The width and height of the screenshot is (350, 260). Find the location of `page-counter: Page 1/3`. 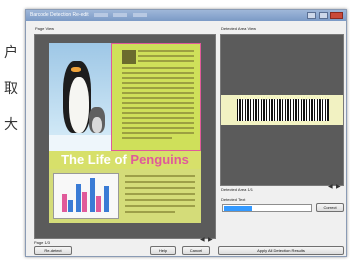

page-counter: Page 1/3 is located at coordinates (42, 242).